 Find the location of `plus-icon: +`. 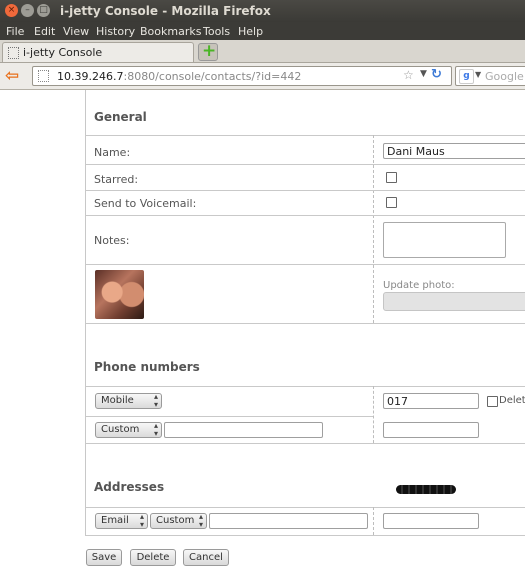

plus-icon: + is located at coordinates (209, 51).